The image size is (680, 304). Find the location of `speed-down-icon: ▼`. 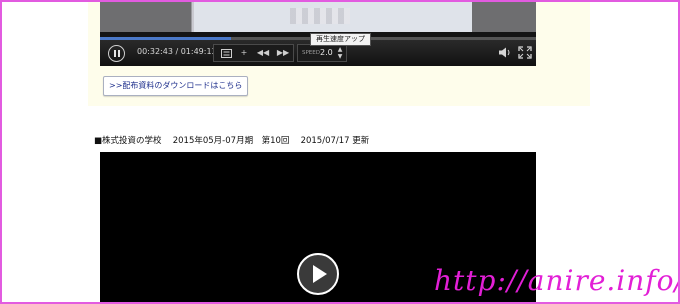

speed-down-icon: ▼ is located at coordinates (340, 56).